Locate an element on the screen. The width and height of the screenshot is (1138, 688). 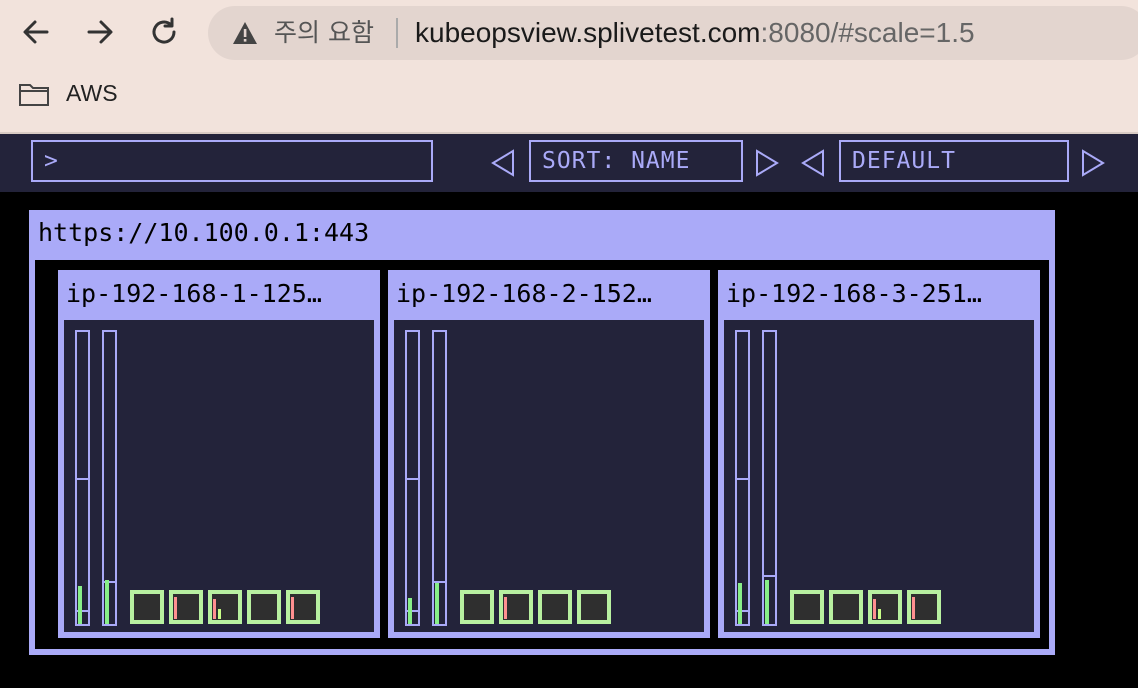
theme-prev-icon is located at coordinates (813, 163).